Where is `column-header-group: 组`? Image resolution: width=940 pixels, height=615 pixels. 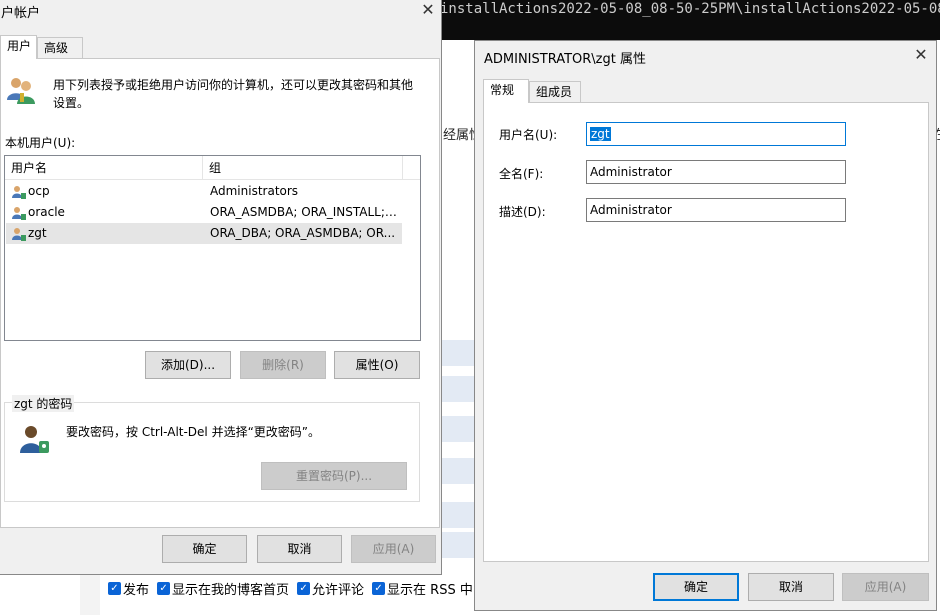
column-header-group: 组 is located at coordinates (303, 168).